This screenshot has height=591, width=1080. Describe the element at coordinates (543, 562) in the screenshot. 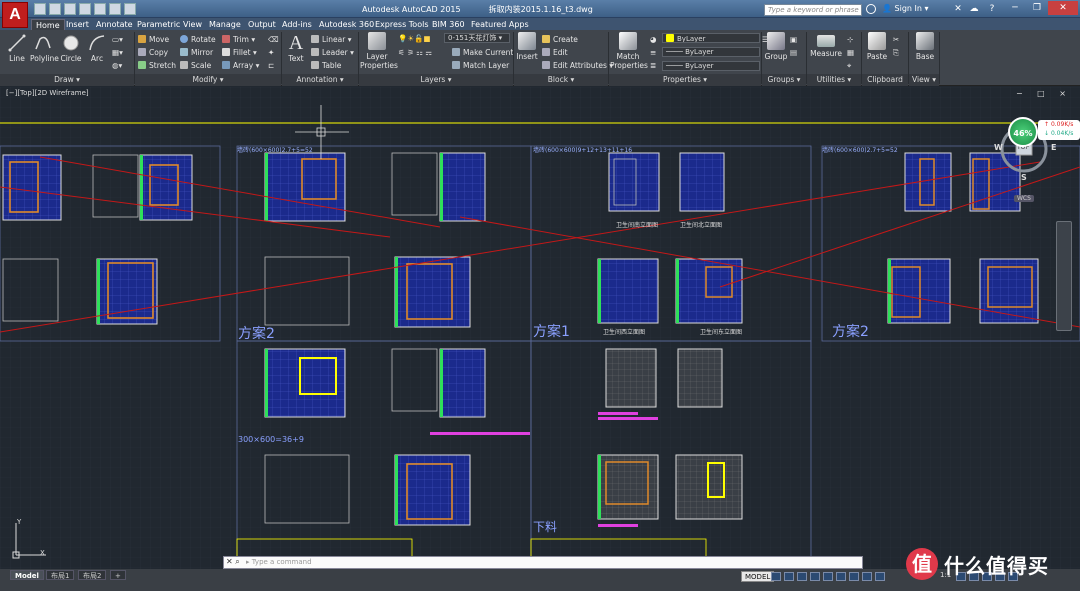

I see `command-line: ✕ ⌕ ▸ Type a command` at that location.